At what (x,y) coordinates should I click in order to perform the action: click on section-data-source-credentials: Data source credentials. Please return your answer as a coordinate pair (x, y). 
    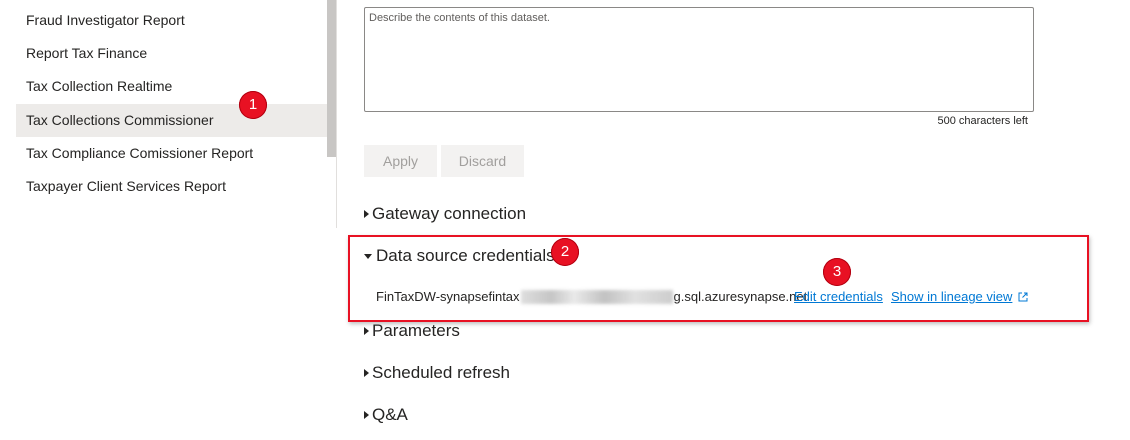
    Looking at the image, I should click on (459, 256).